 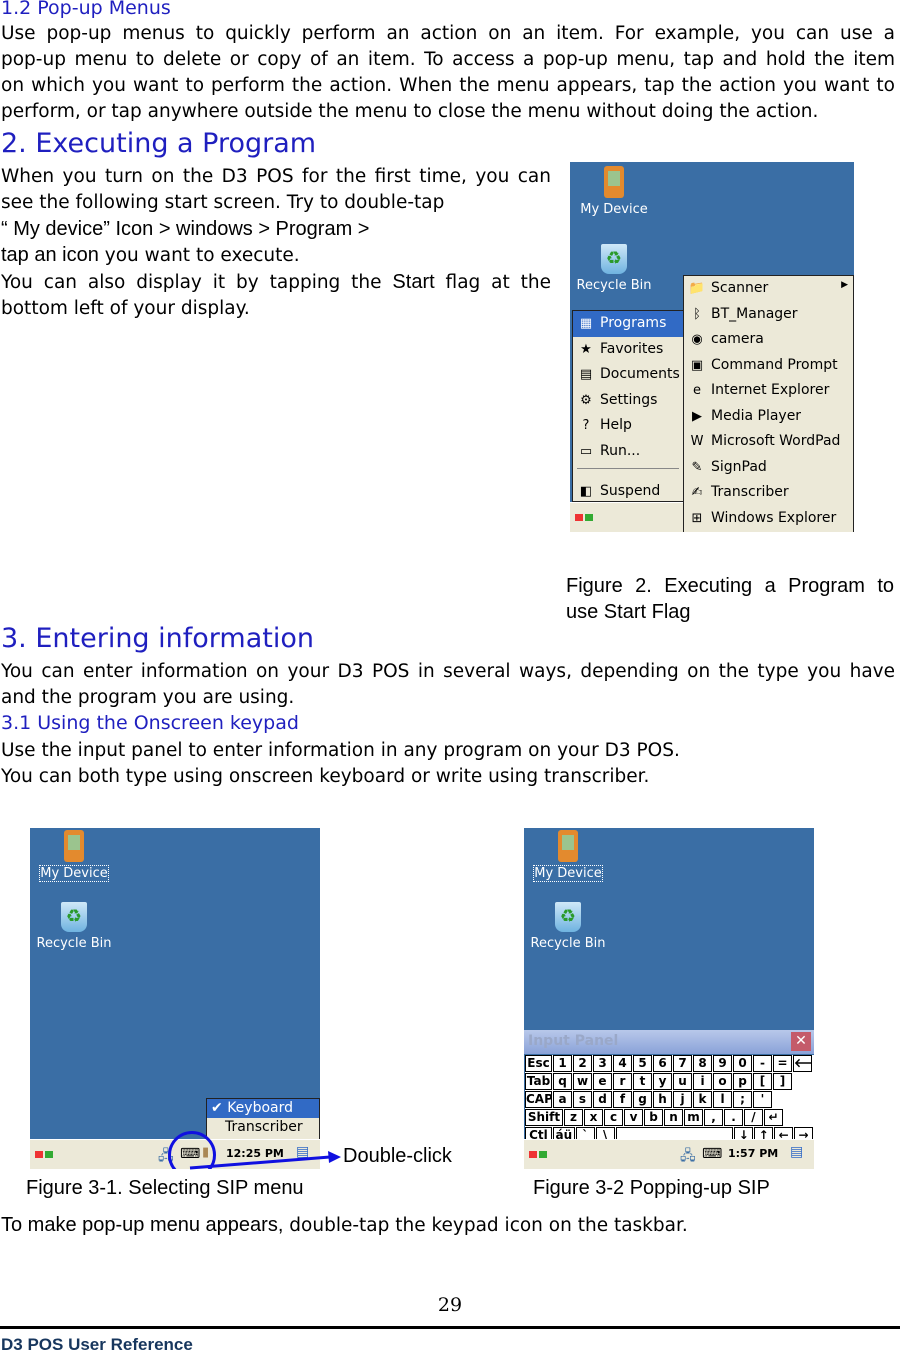 What do you see at coordinates (632, 348) in the screenshot?
I see `menu-item-label: Favorites` at bounding box center [632, 348].